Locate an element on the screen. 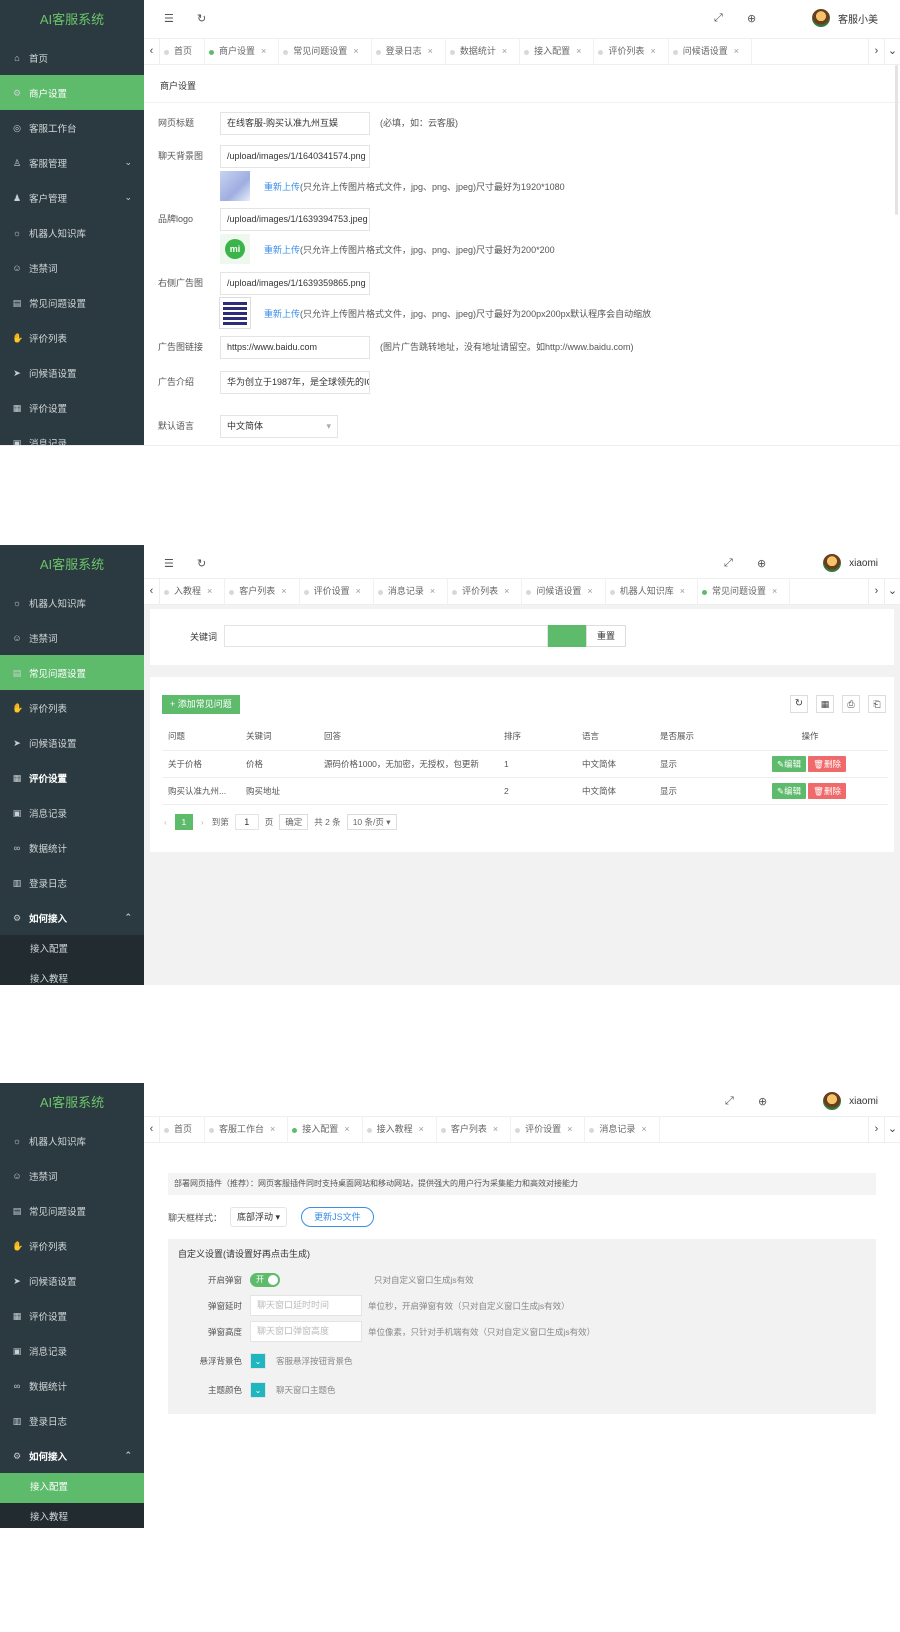 The image size is (900, 1632). sidebar-item: ⚙ 商户设置 is located at coordinates (72, 92).